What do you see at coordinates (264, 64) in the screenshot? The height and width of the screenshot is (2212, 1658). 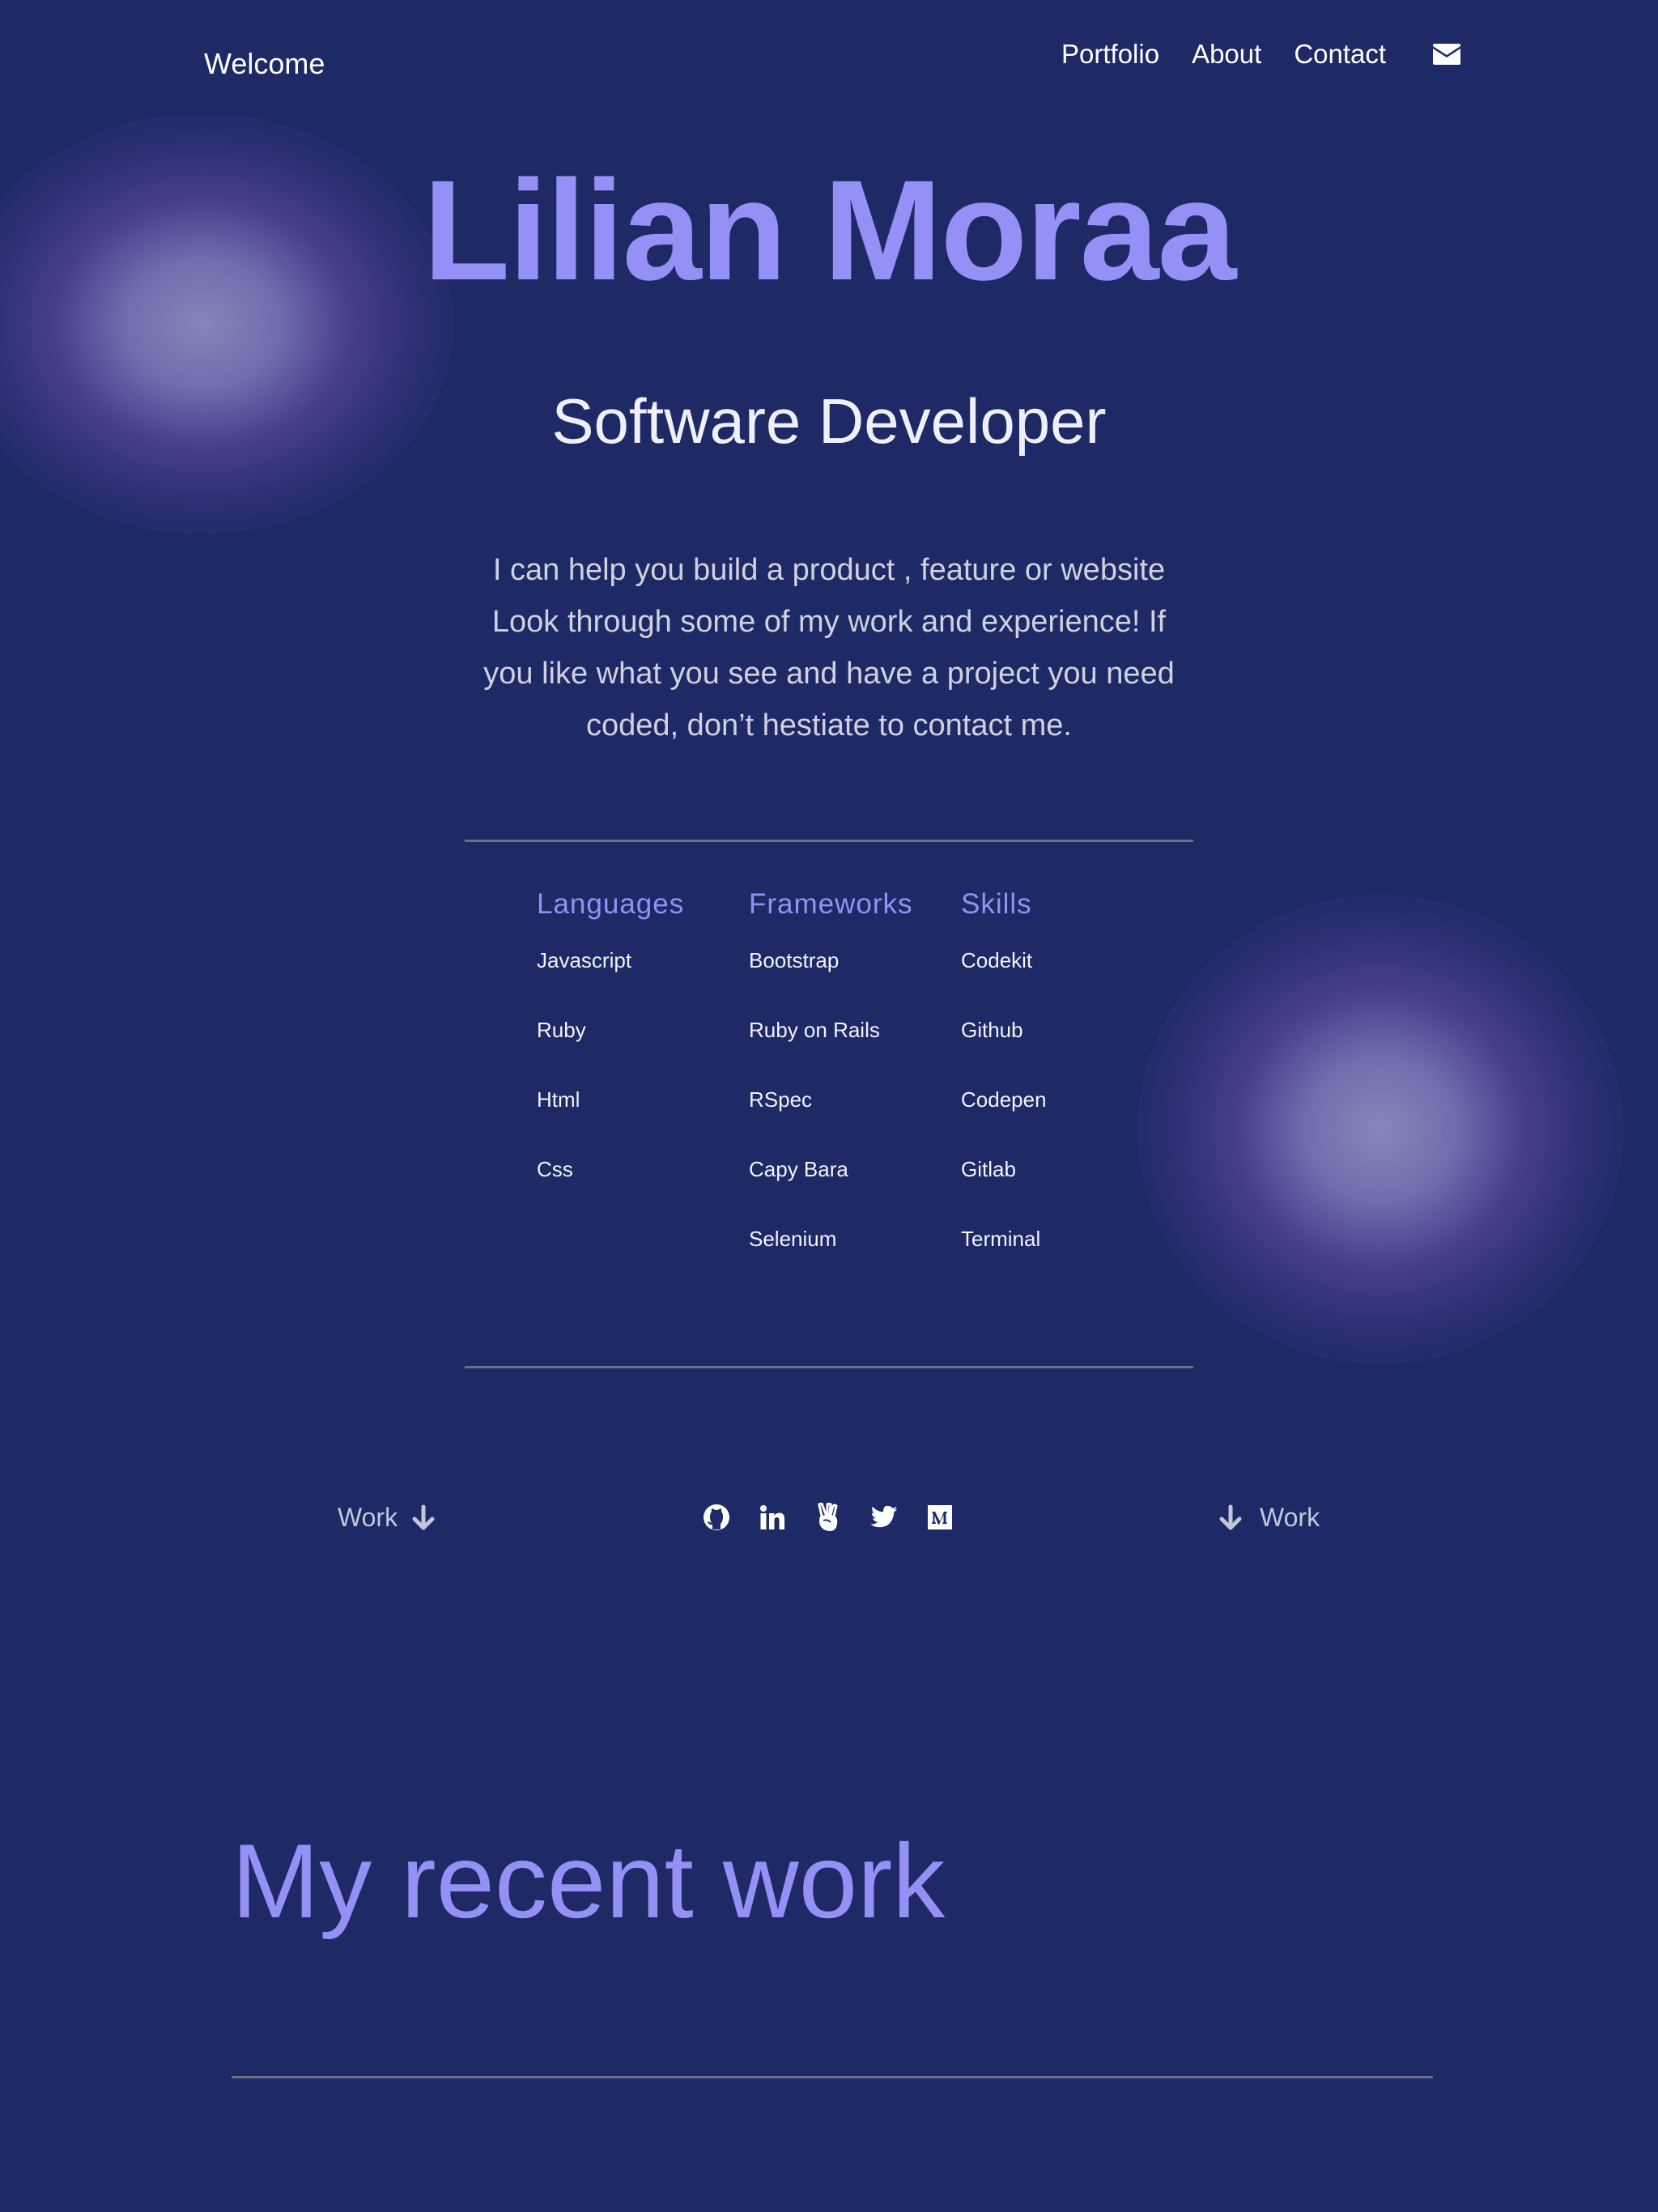 I see `brand-link: Welcome` at bounding box center [264, 64].